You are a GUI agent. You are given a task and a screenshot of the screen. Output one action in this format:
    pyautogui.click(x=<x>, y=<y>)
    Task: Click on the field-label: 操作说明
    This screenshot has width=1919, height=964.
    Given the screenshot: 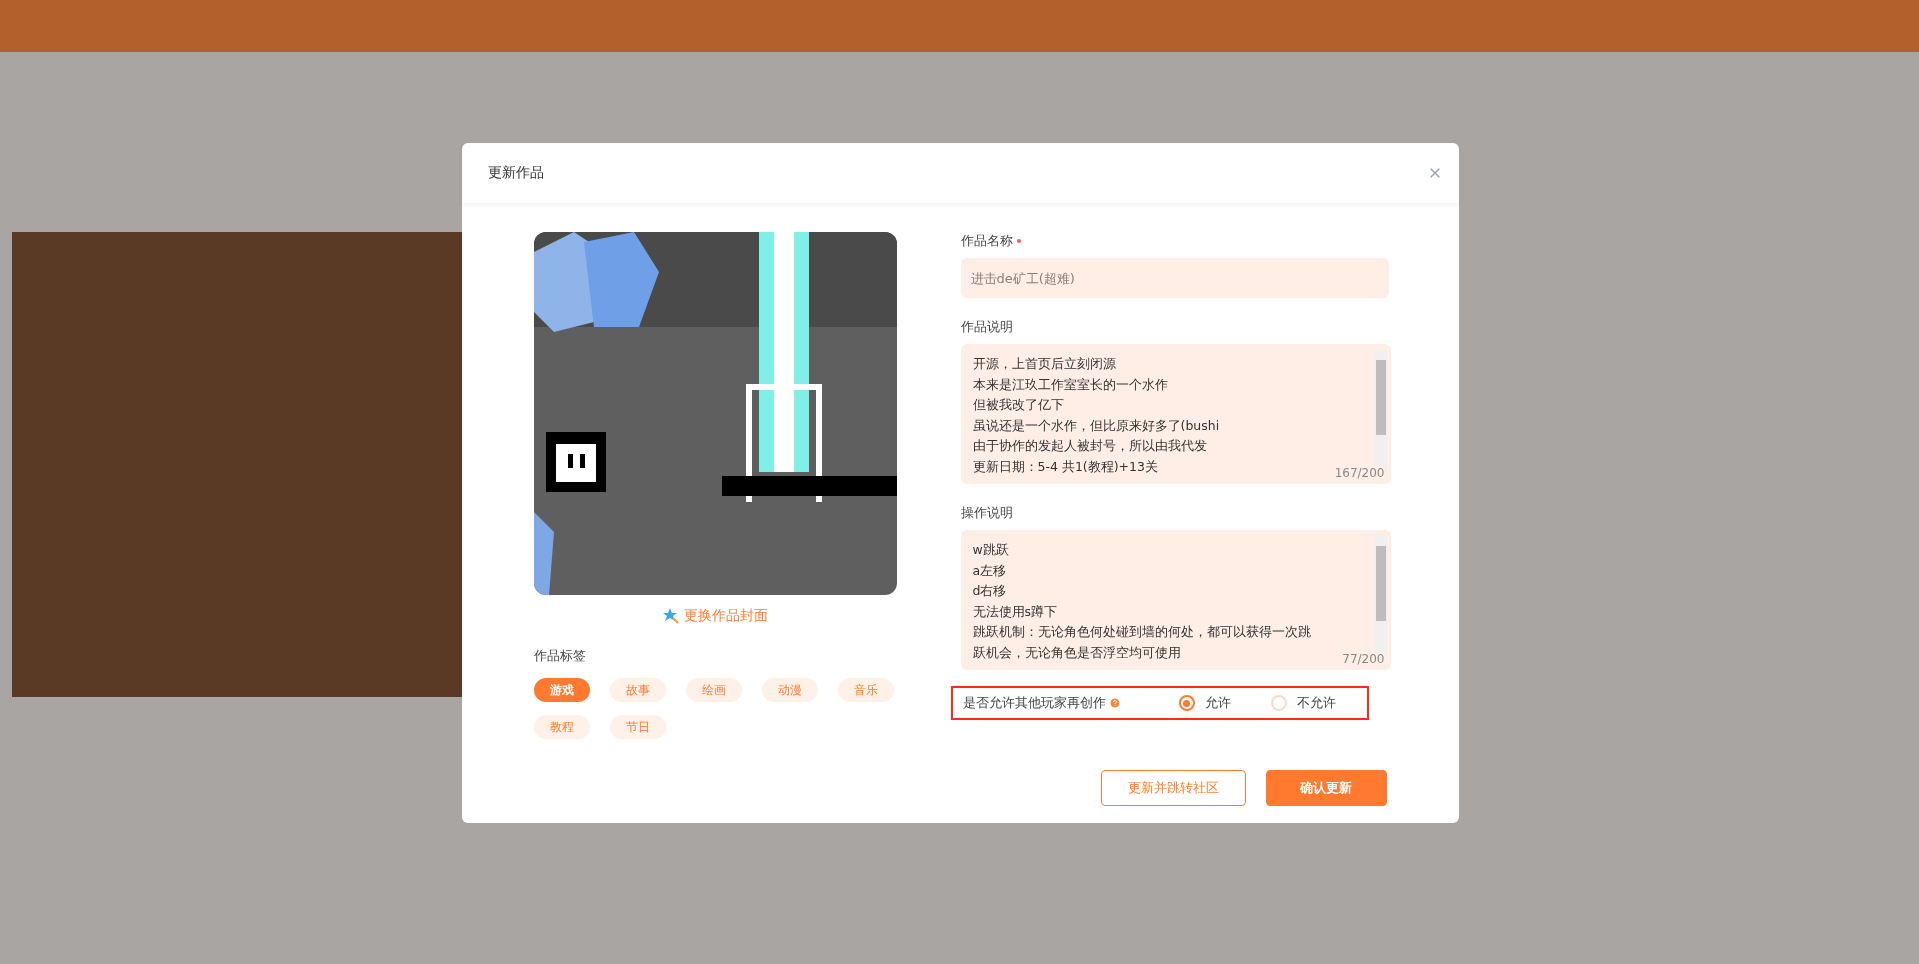 What is the action you would take?
    pyautogui.click(x=986, y=513)
    